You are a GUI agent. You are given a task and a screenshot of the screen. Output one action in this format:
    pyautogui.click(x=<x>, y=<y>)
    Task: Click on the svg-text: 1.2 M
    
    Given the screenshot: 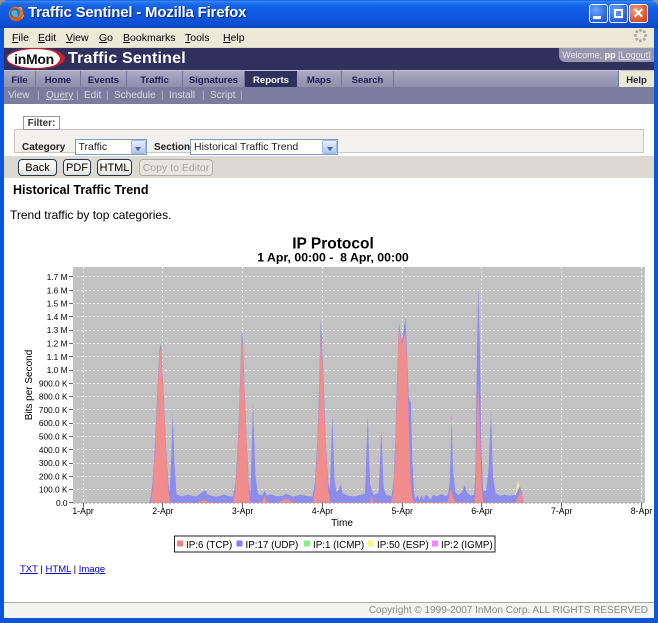 What is the action you would take?
    pyautogui.click(x=57, y=344)
    